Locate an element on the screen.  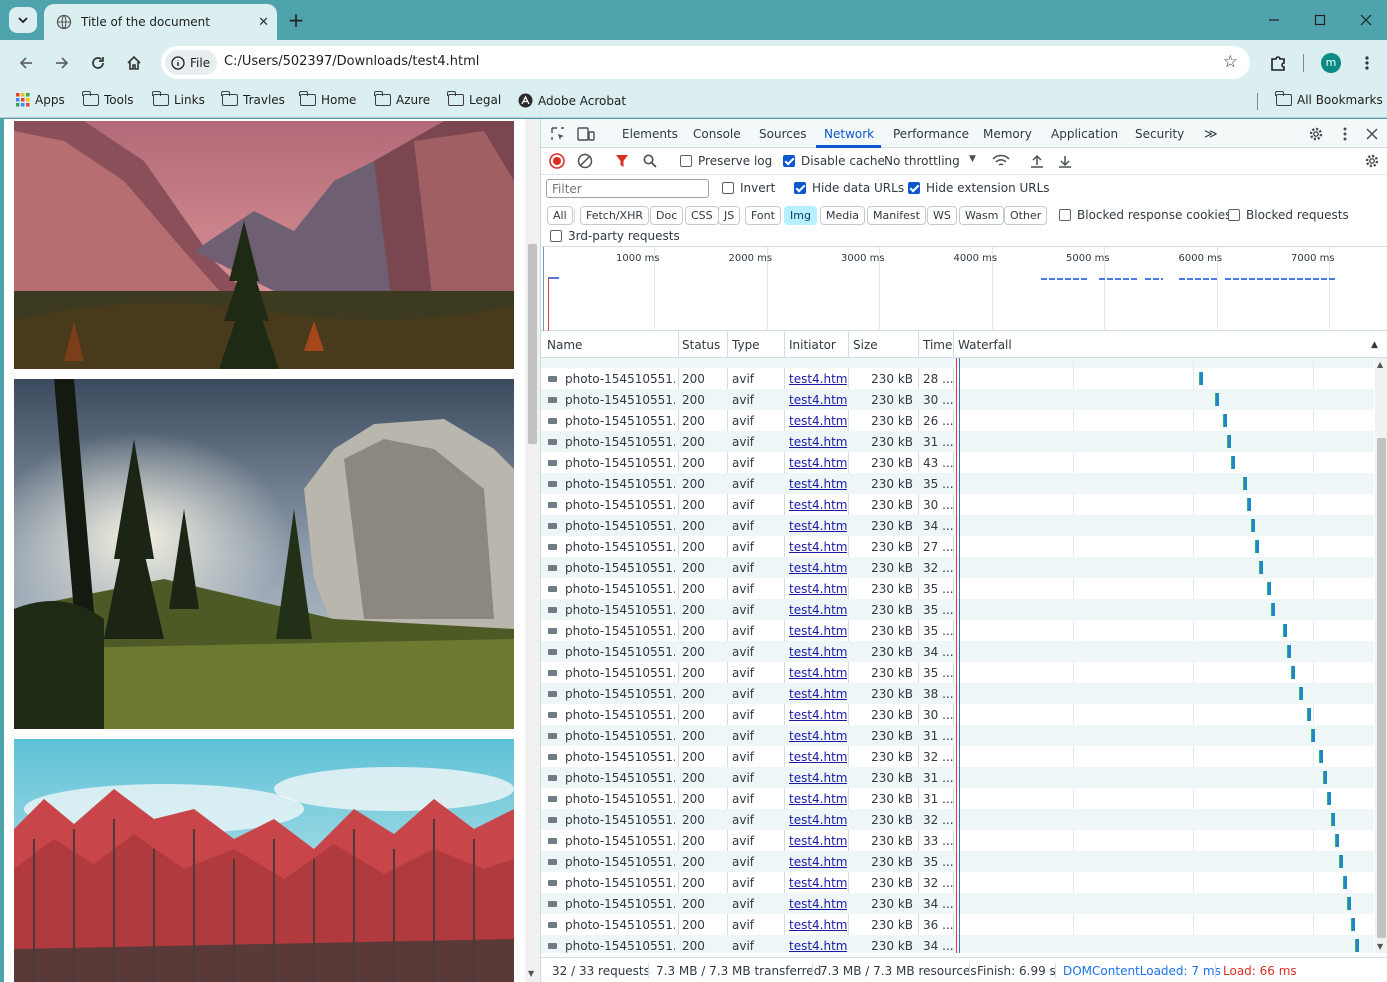
chip-img: Img is located at coordinates (800, 215).